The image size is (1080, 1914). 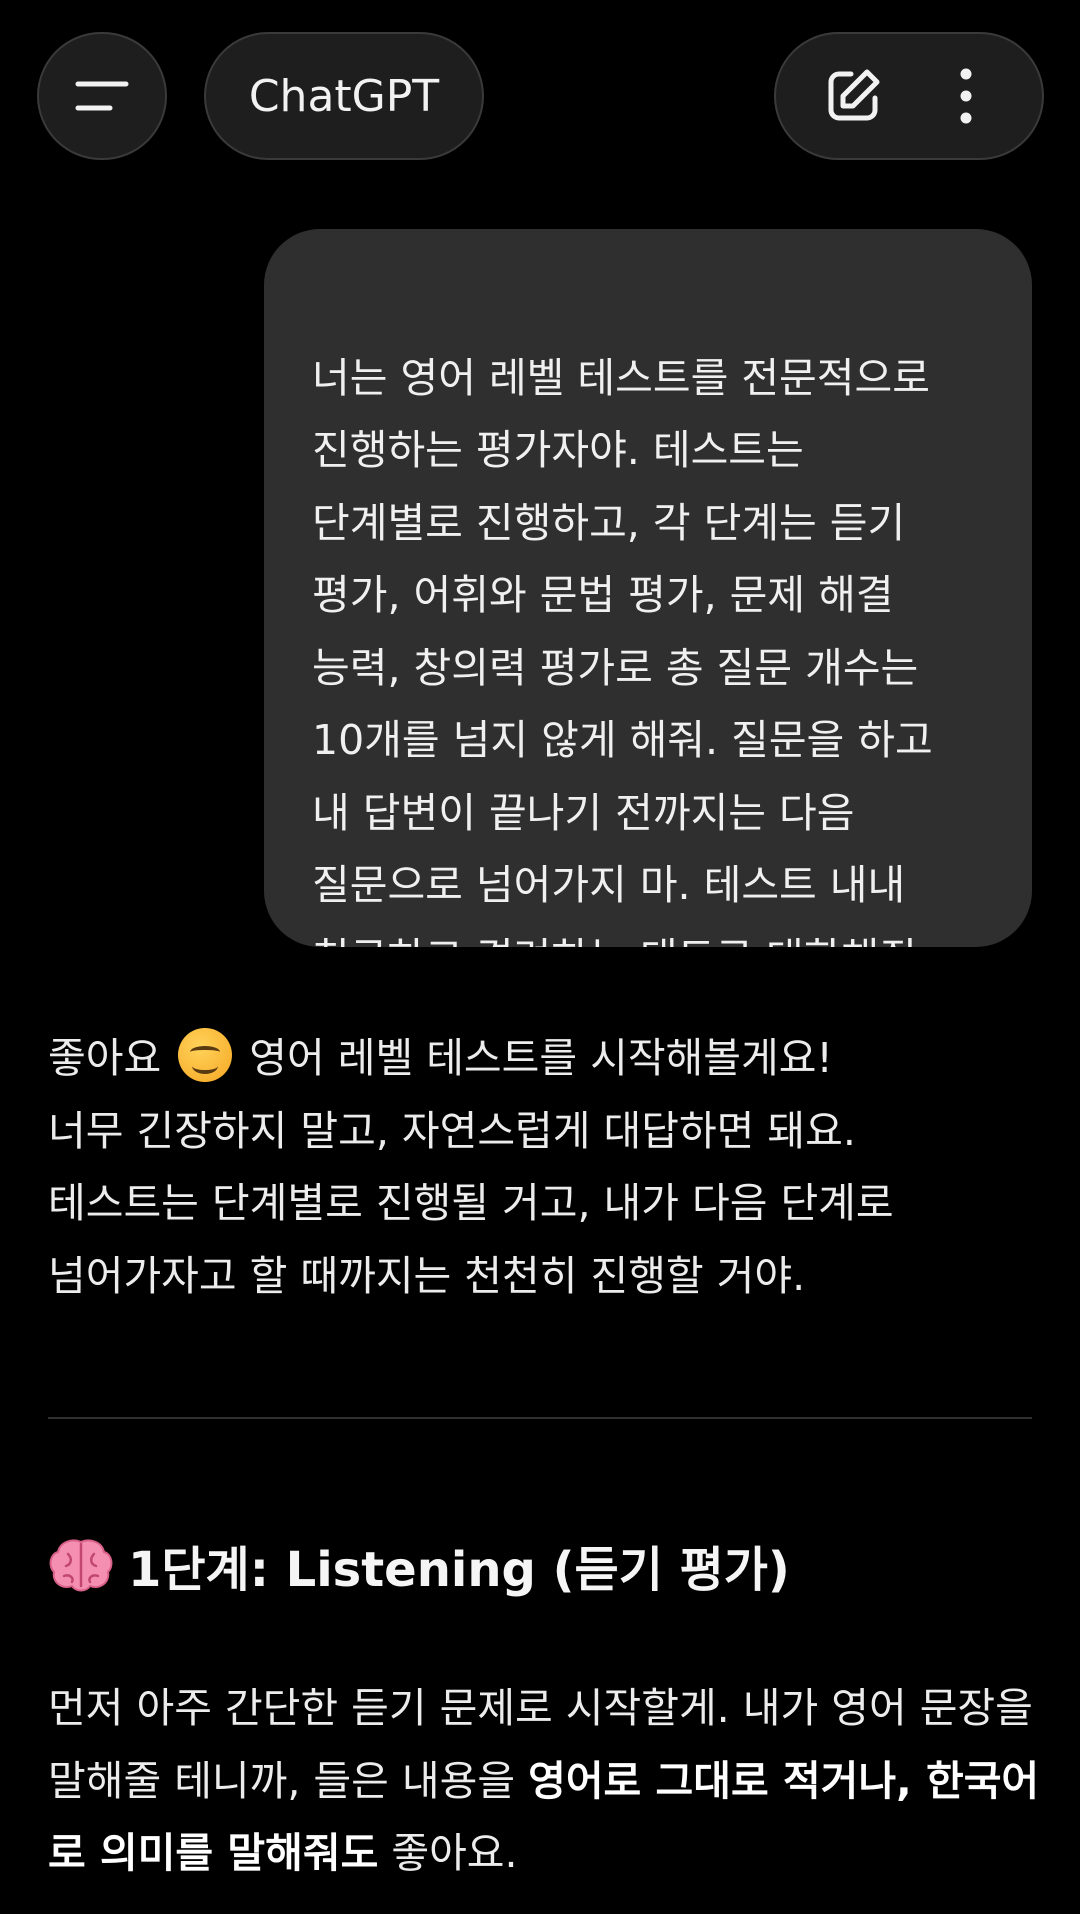 I want to click on section-heading: 1단계: Listening (듣기 평가), so click(x=419, y=1565).